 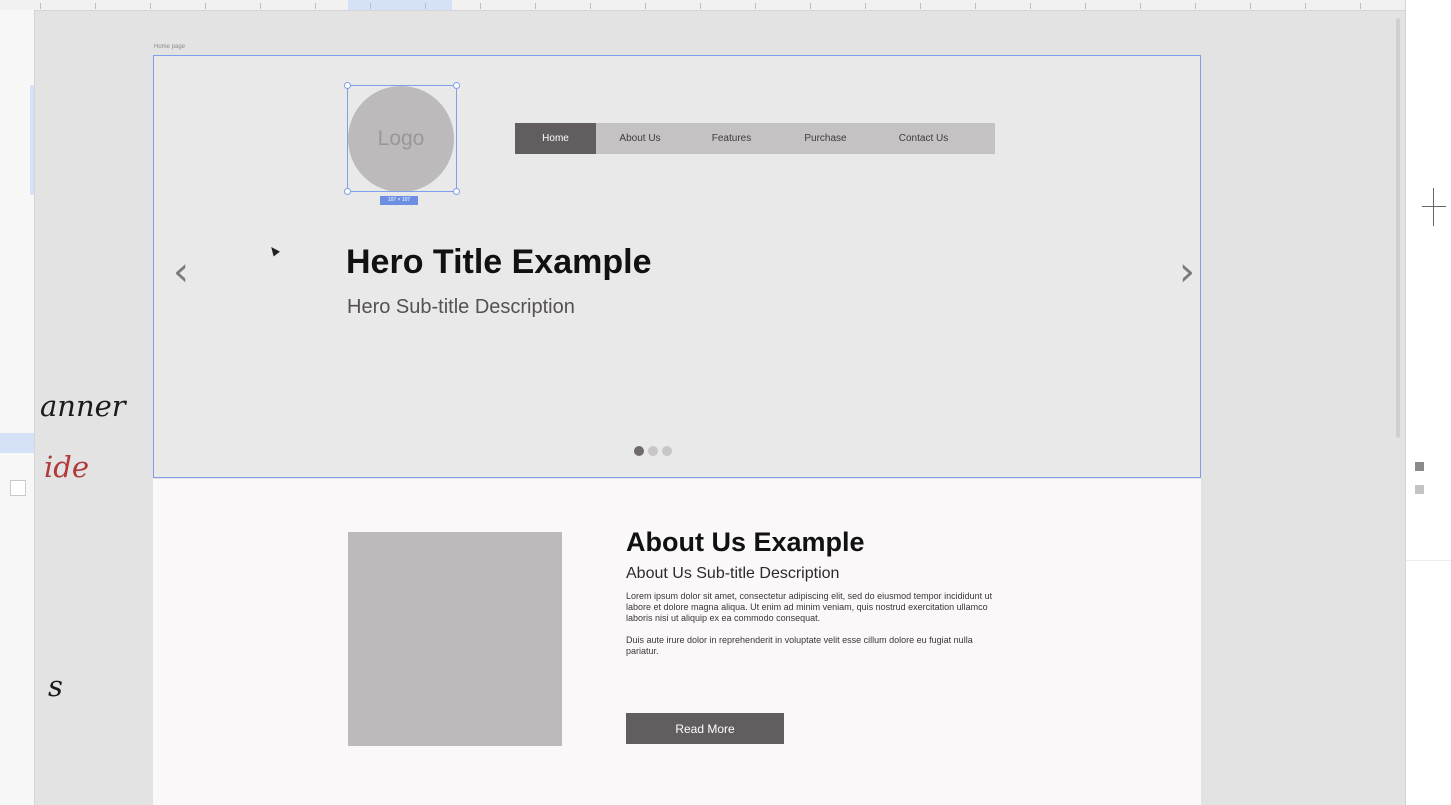 What do you see at coordinates (745, 542) in the screenshot?
I see `about-title: About Us Example` at bounding box center [745, 542].